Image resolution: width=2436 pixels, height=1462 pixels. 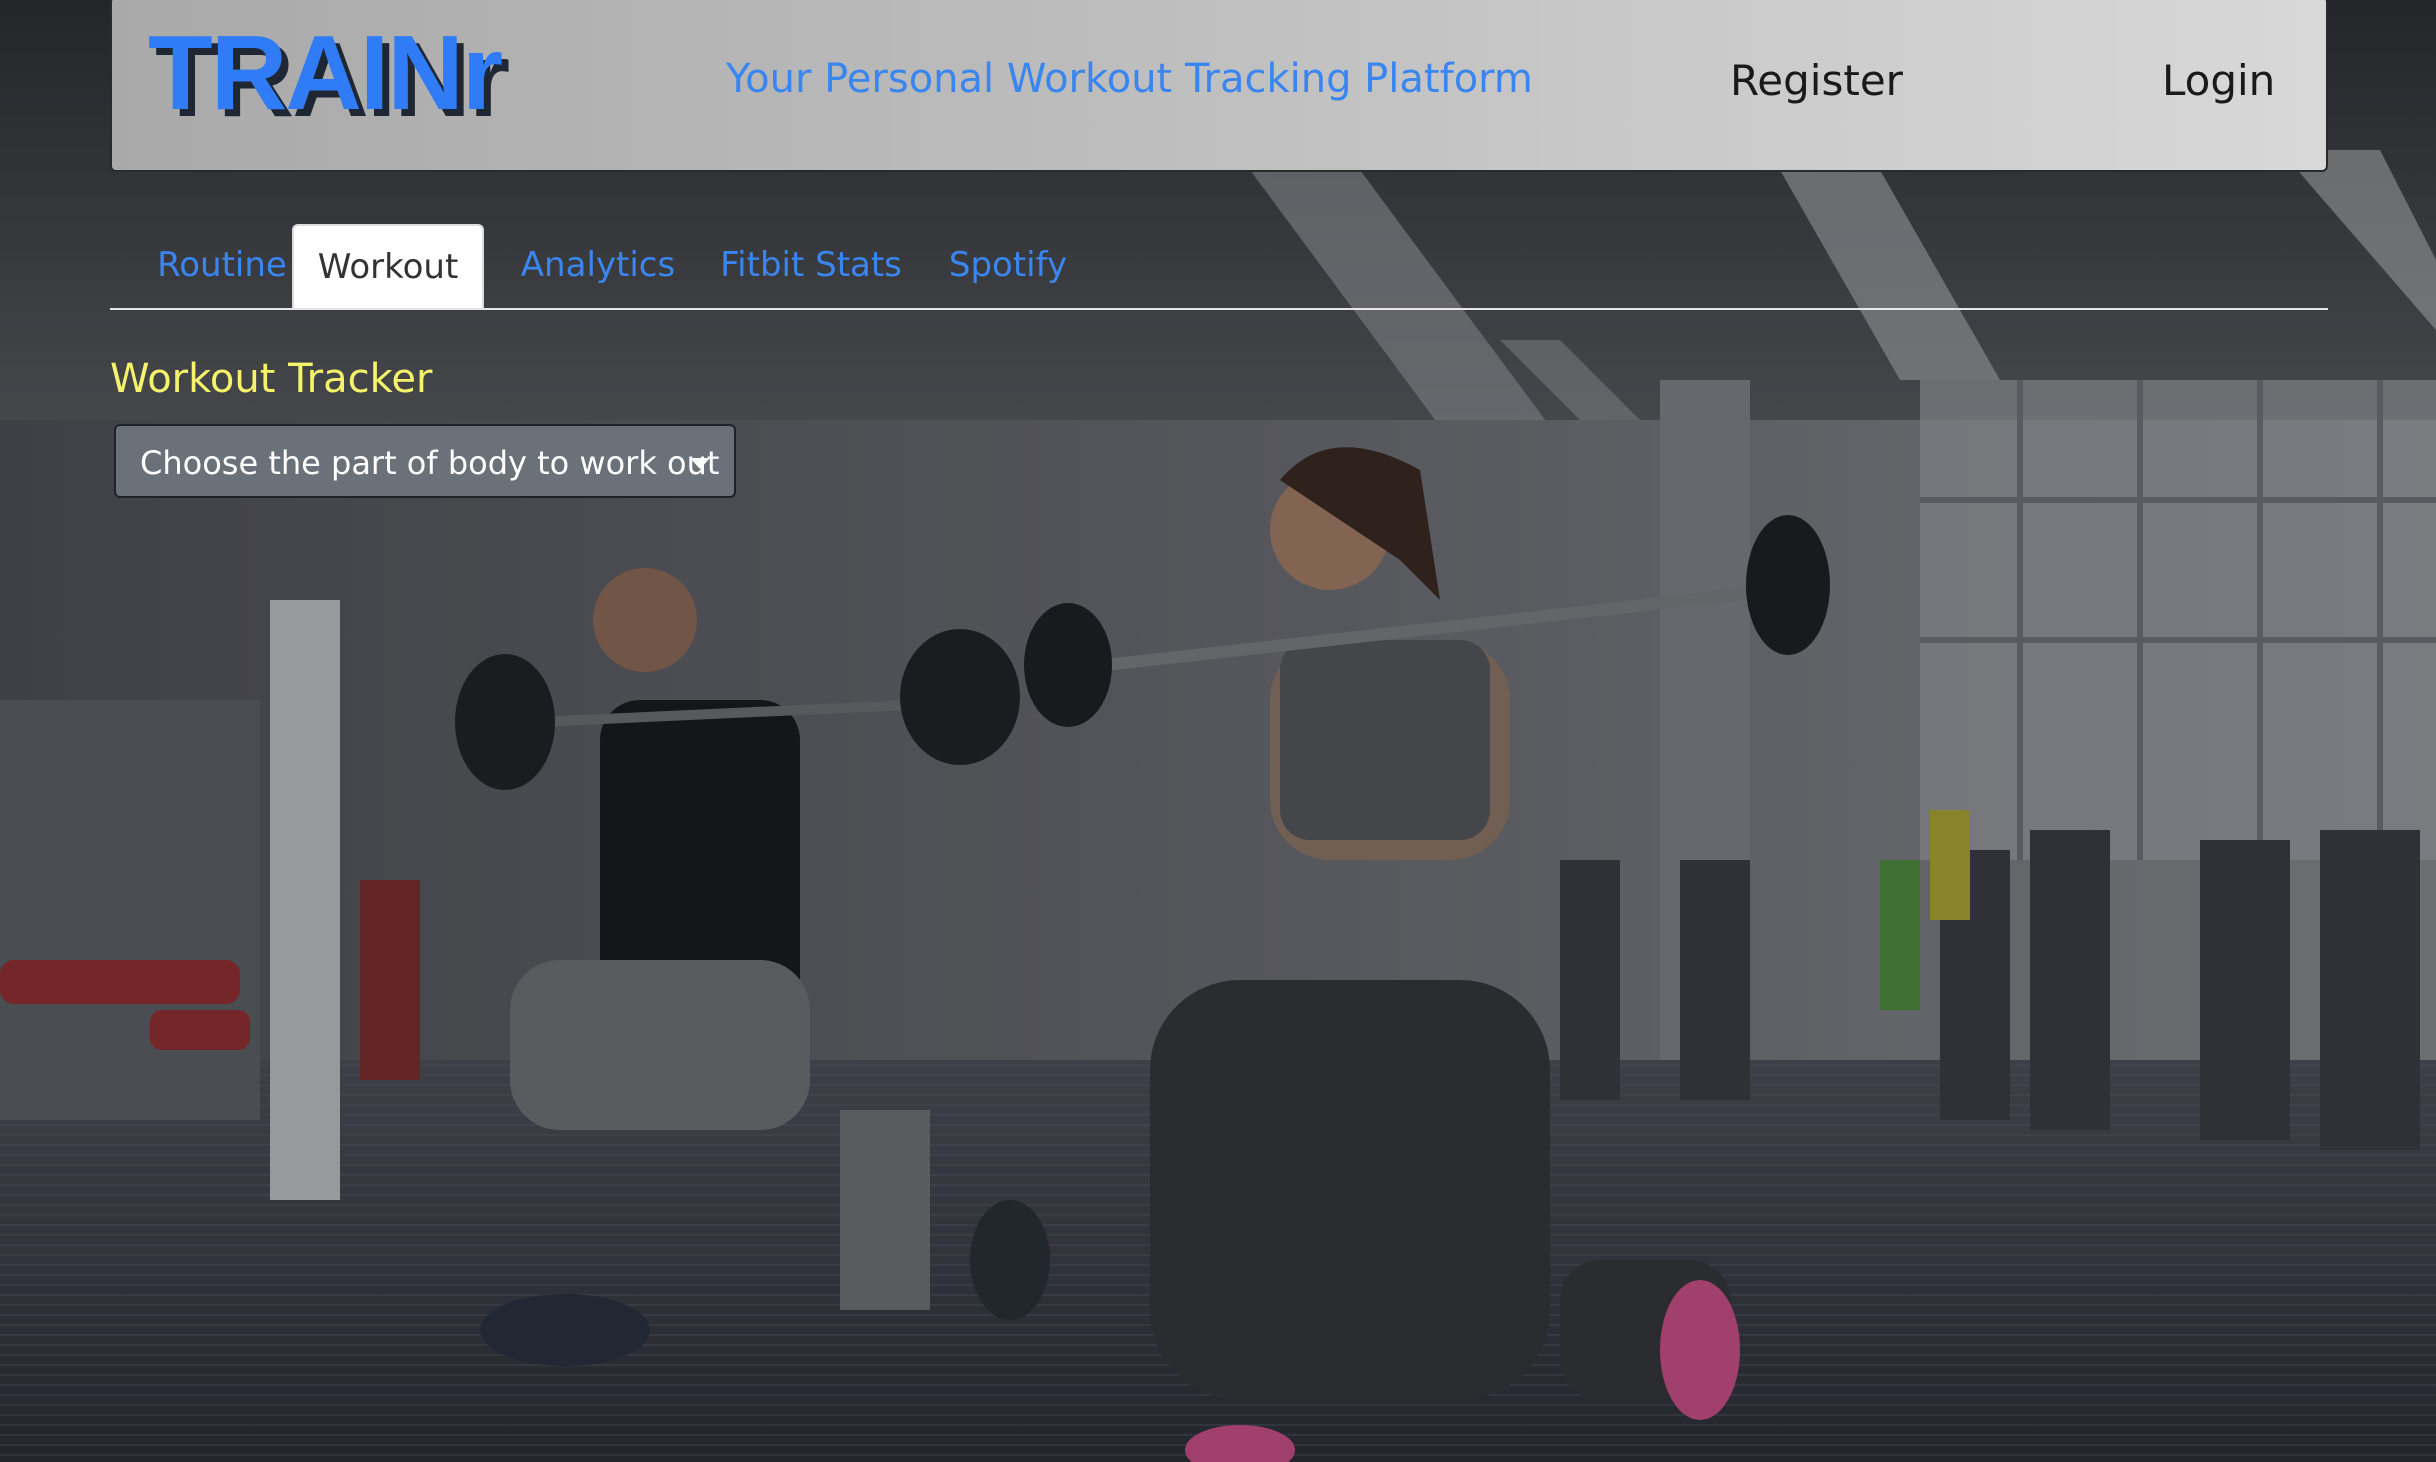 I want to click on tab-fitbit-stats: Fitbit Stats, so click(x=811, y=265).